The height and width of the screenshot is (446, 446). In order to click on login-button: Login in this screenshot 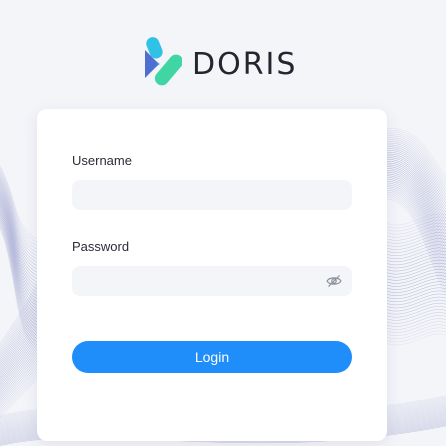, I will do `click(212, 357)`.